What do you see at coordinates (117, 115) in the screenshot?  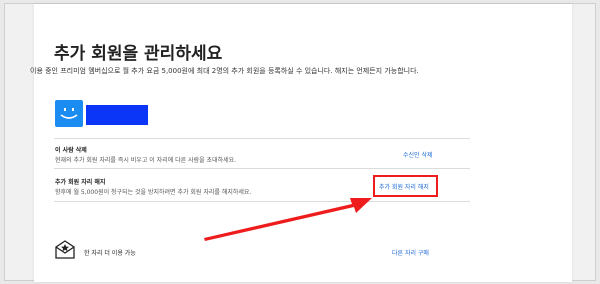 I see `redacted-member-name` at bounding box center [117, 115].